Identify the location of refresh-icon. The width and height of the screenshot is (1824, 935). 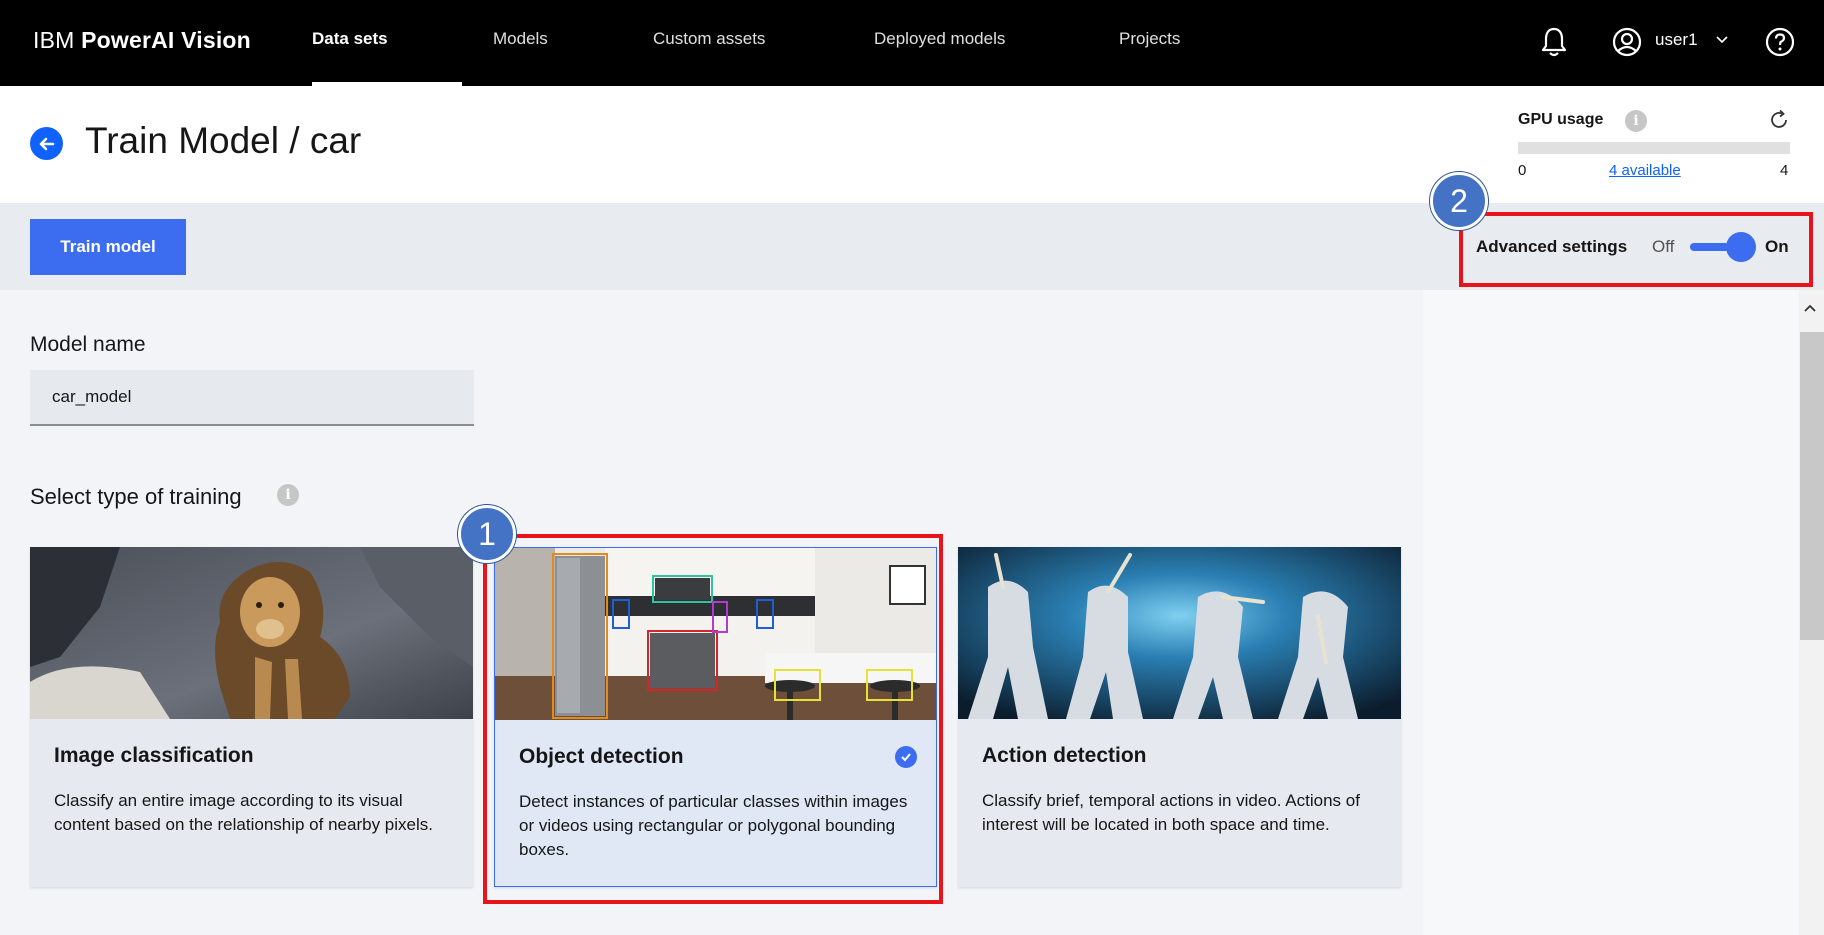
(1779, 122).